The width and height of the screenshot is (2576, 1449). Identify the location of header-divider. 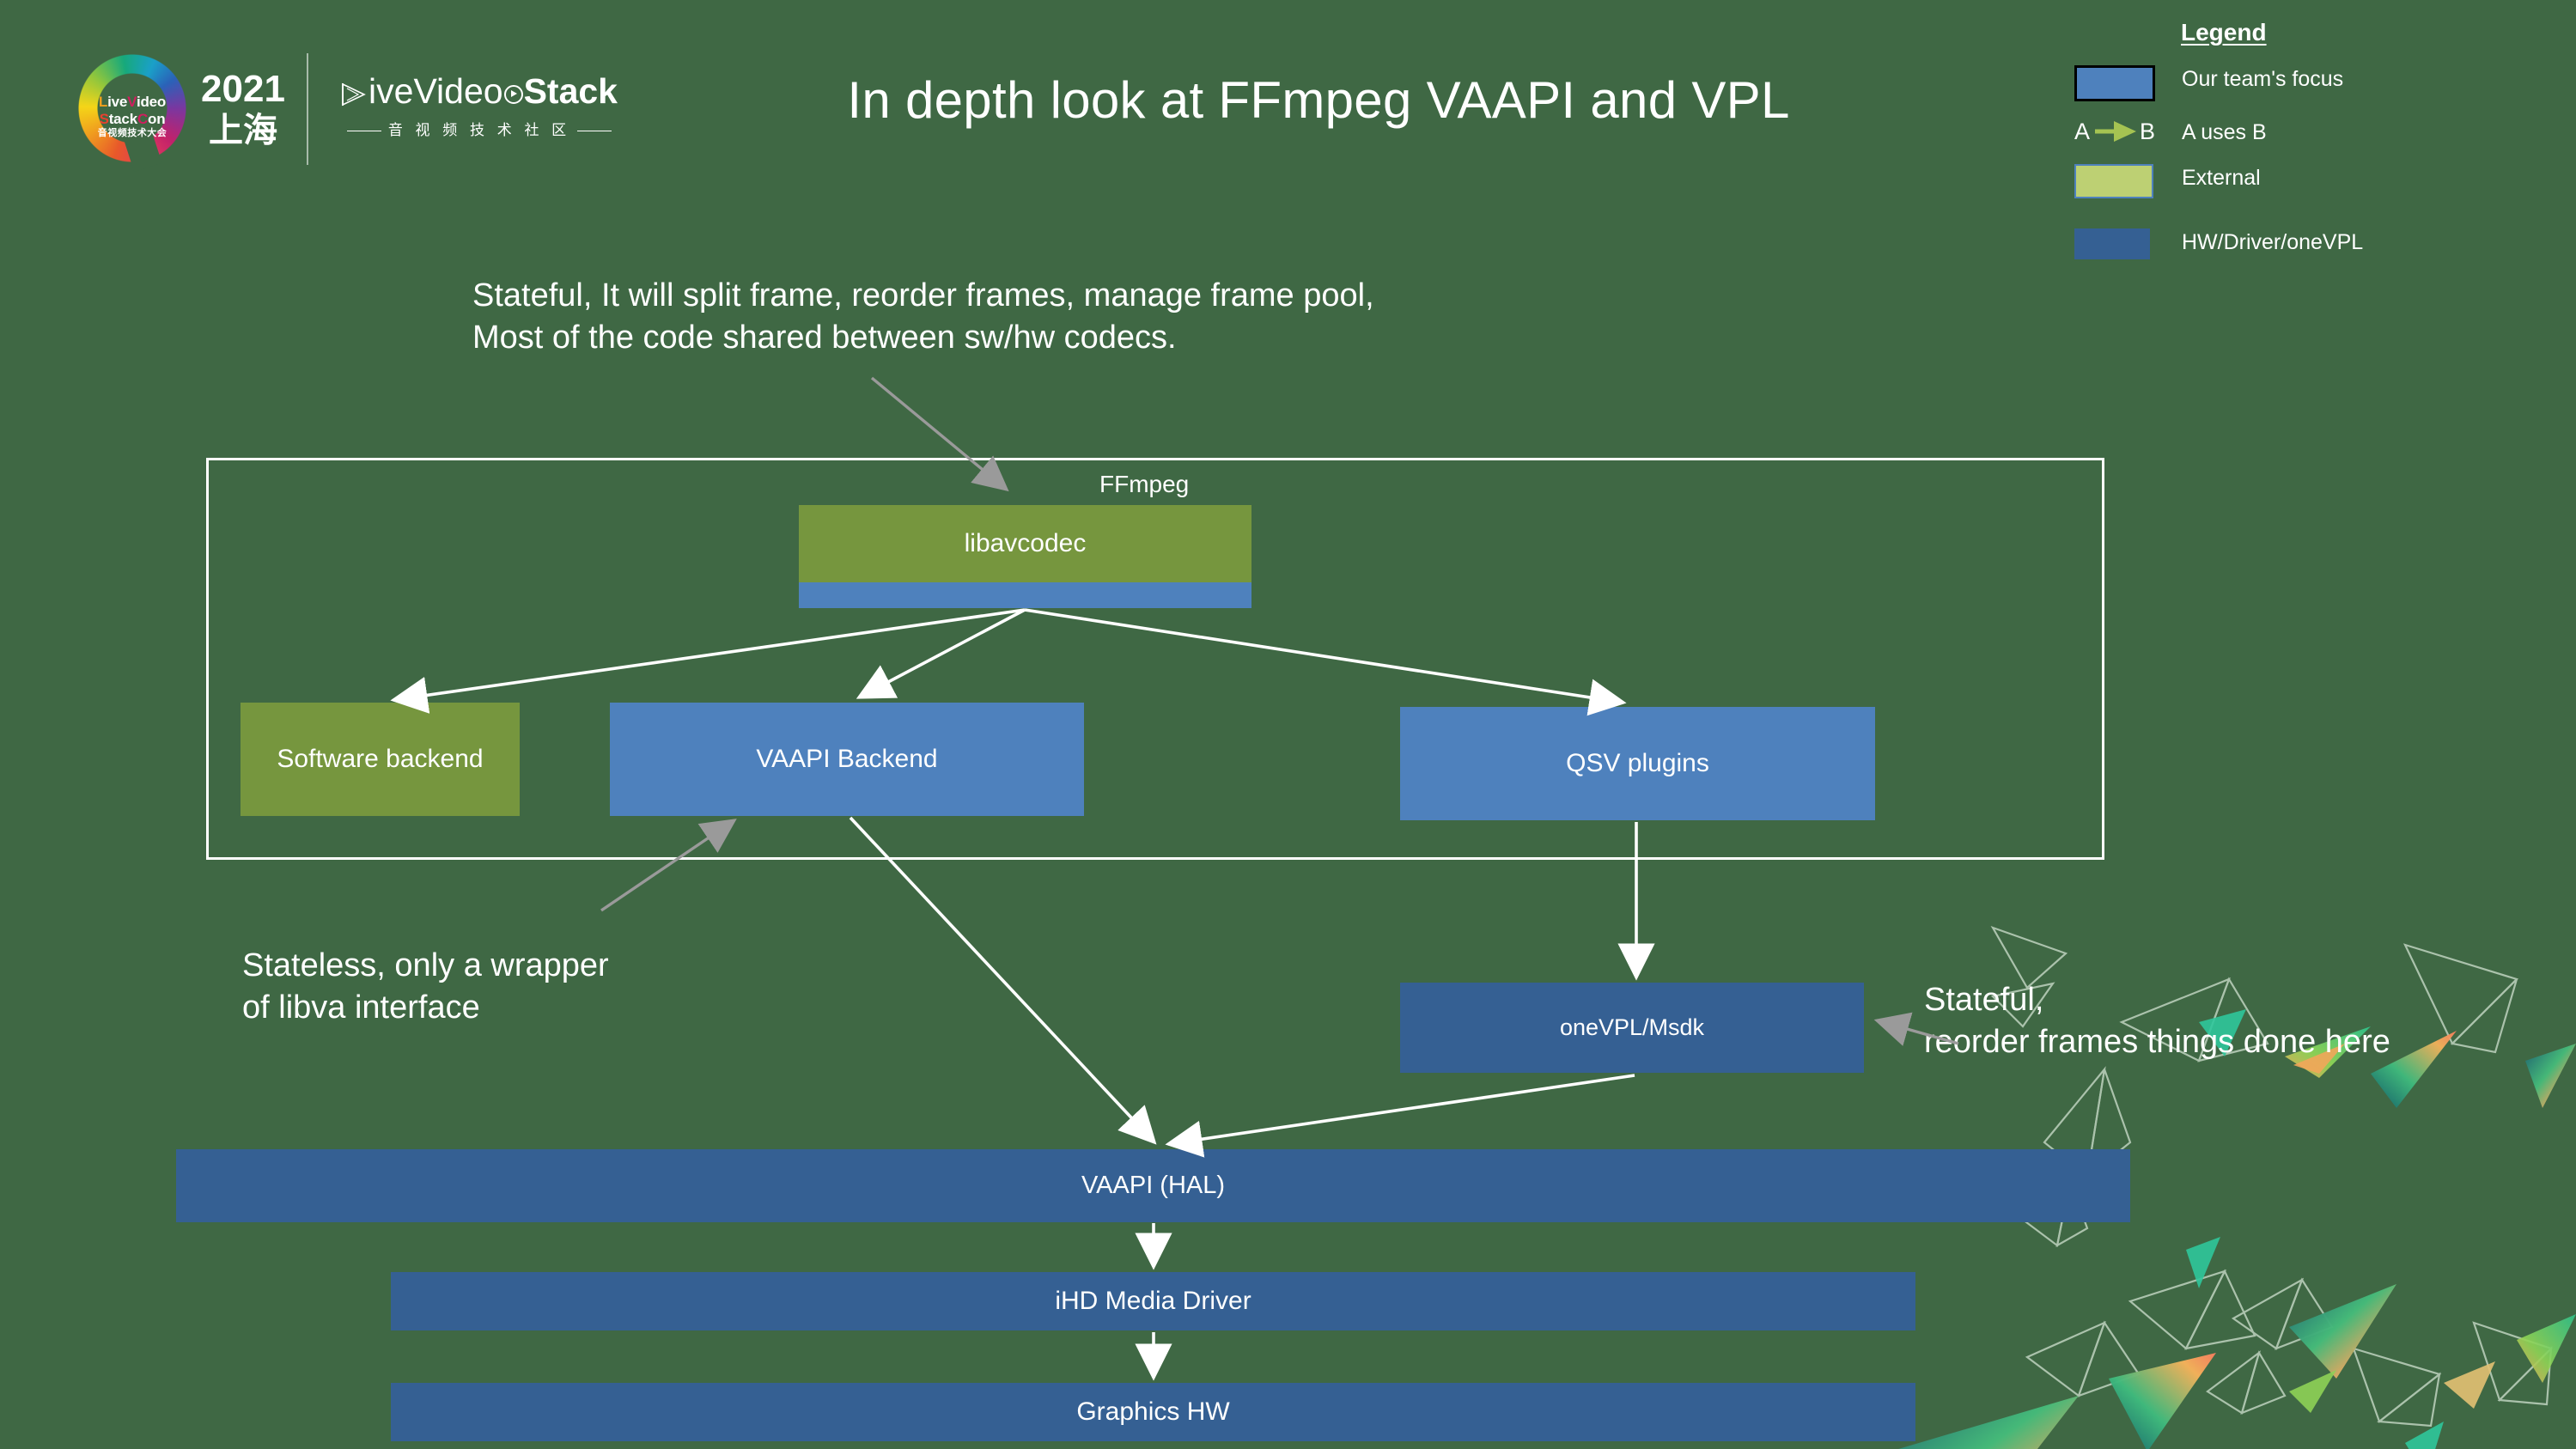
(307, 109).